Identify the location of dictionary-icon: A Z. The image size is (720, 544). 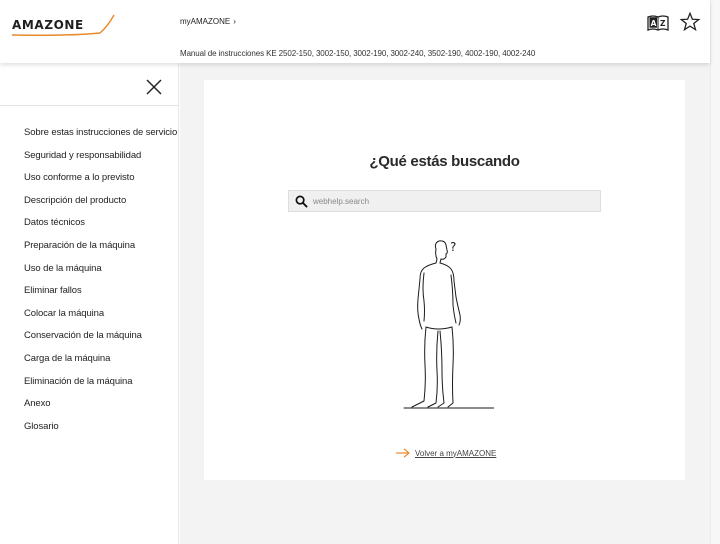
(658, 23).